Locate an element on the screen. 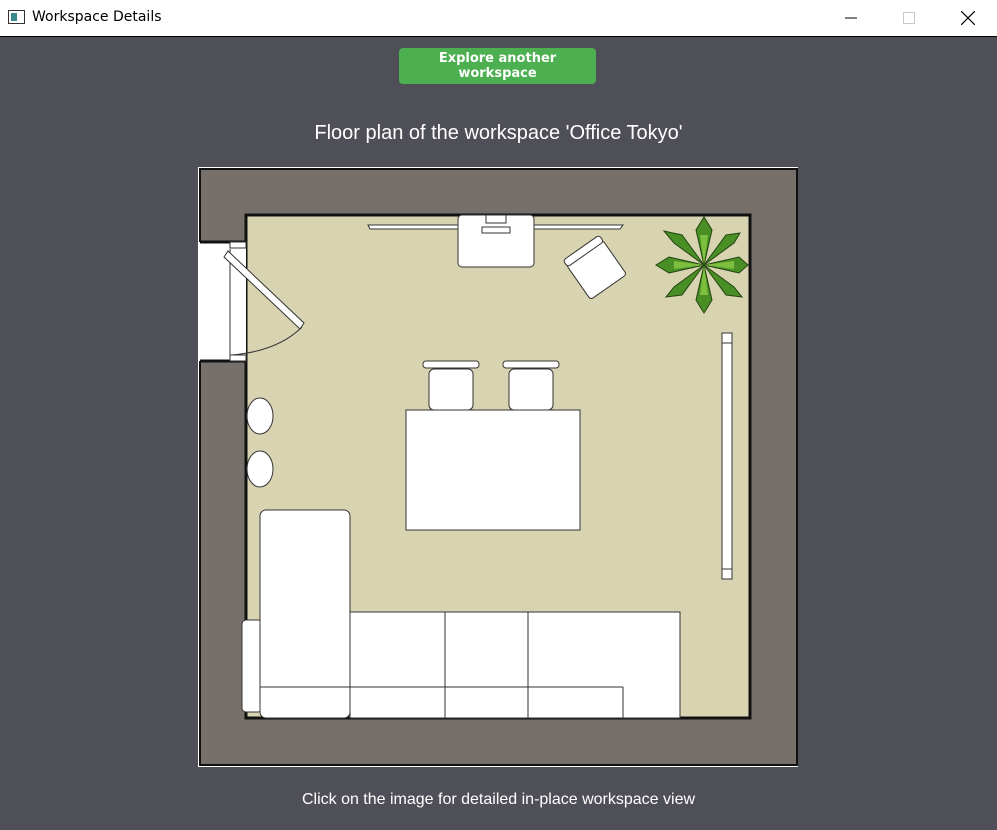 This screenshot has width=997, height=830. minimize-button is located at coordinates (851, 18).